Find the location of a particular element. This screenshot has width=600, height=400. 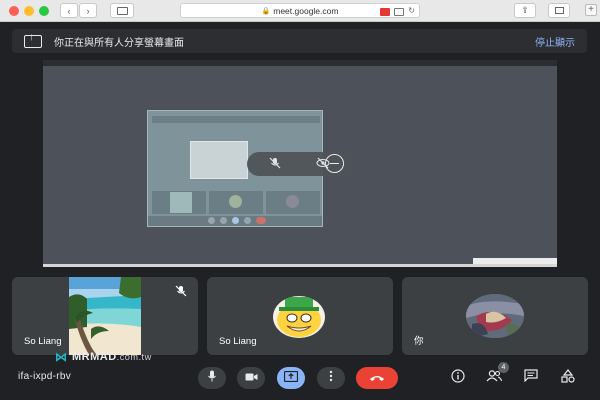

lock-icon: 🔒 is located at coordinates (266, 11).